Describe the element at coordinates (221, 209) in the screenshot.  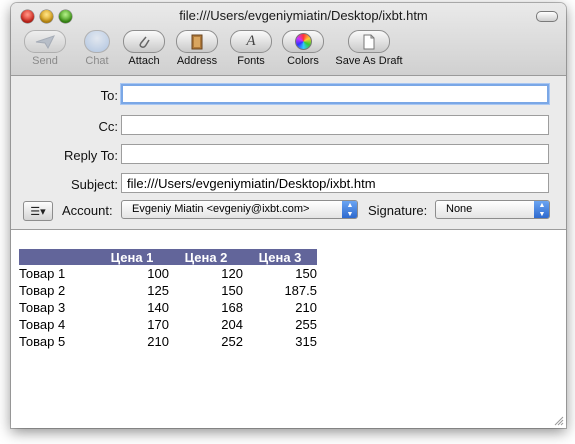
I see `account-value: Evgeniy Miatin <evgeniy@ixbt.com>` at that location.